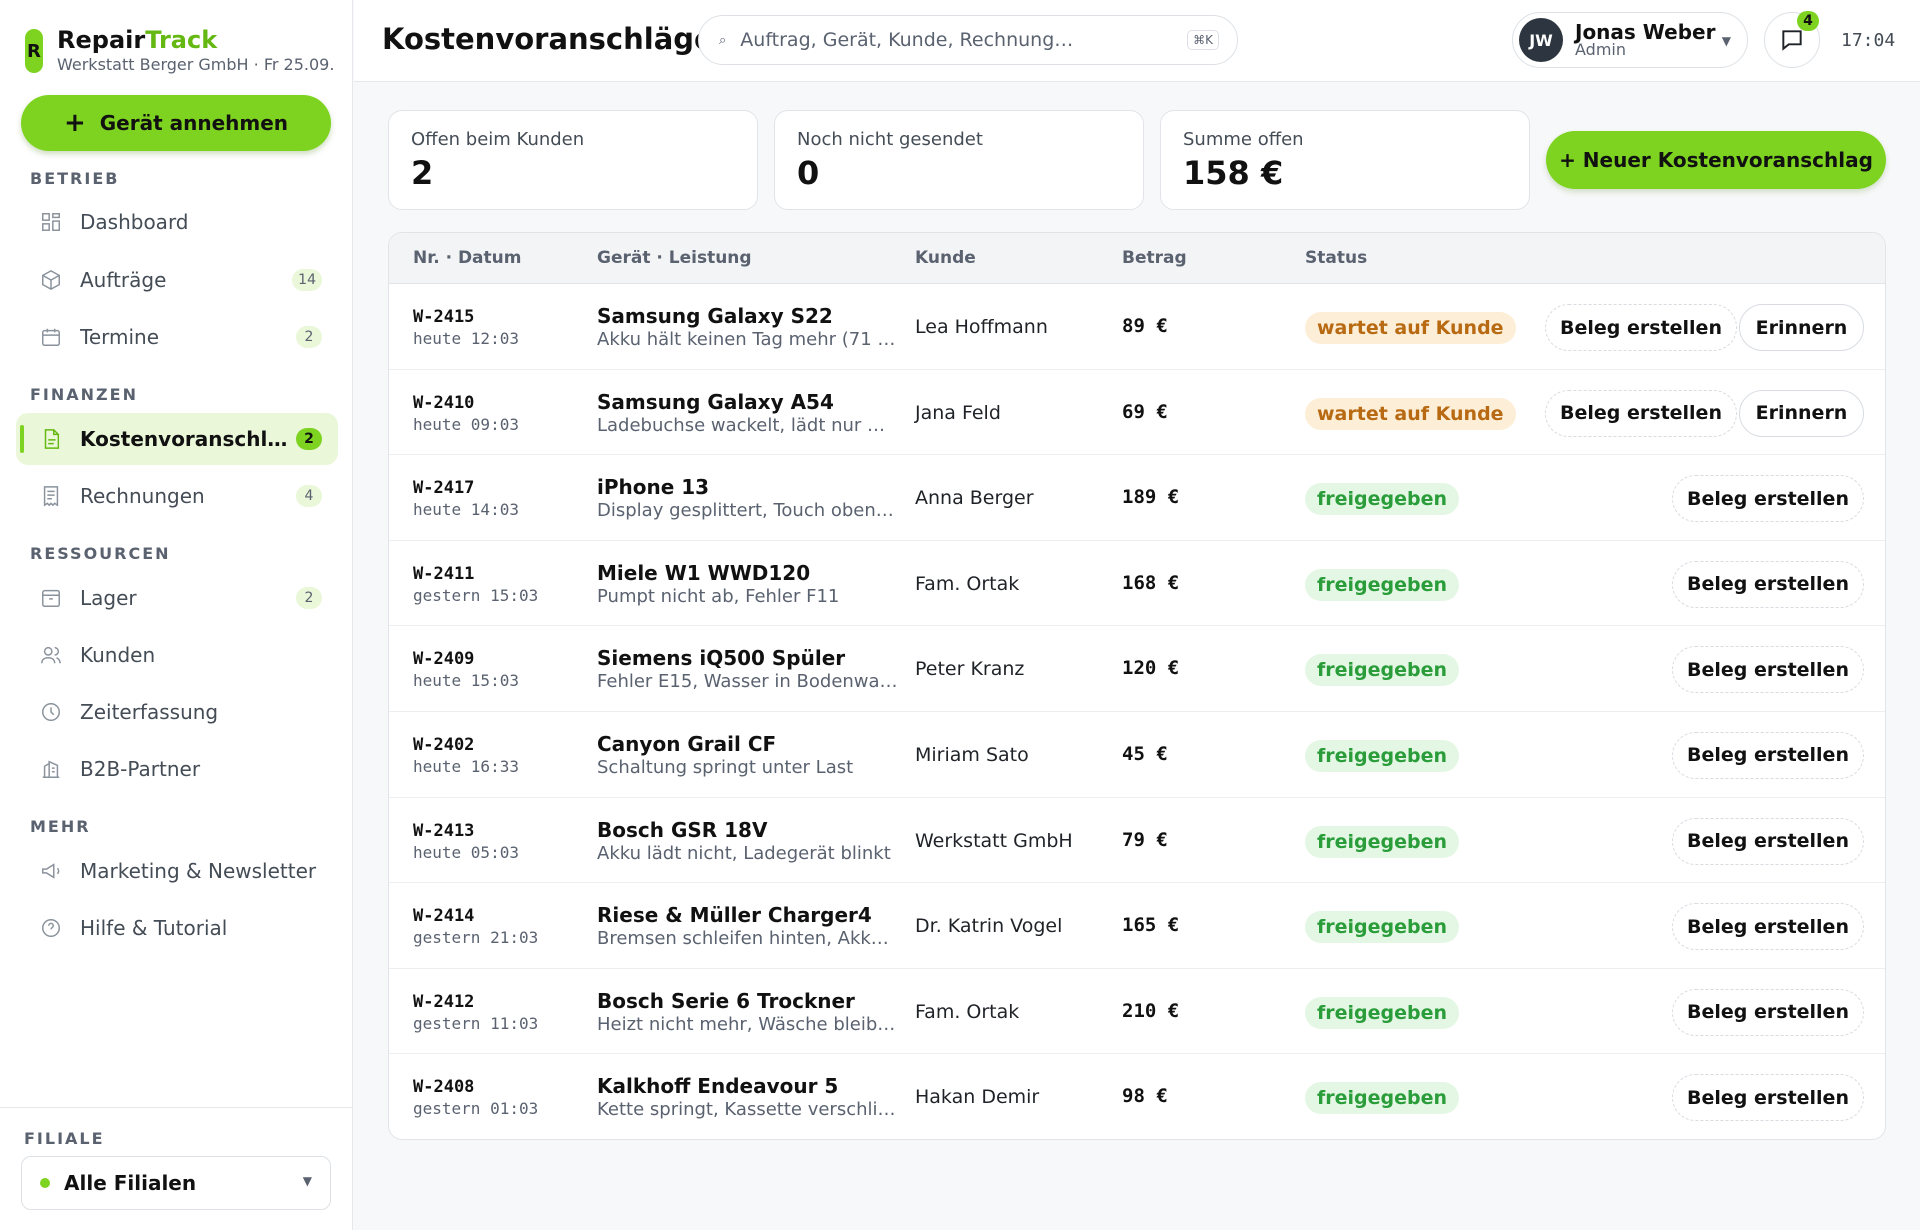  What do you see at coordinates (177, 496) in the screenshot?
I see `sidebar-item-rechnungen: Rechnungen 4` at bounding box center [177, 496].